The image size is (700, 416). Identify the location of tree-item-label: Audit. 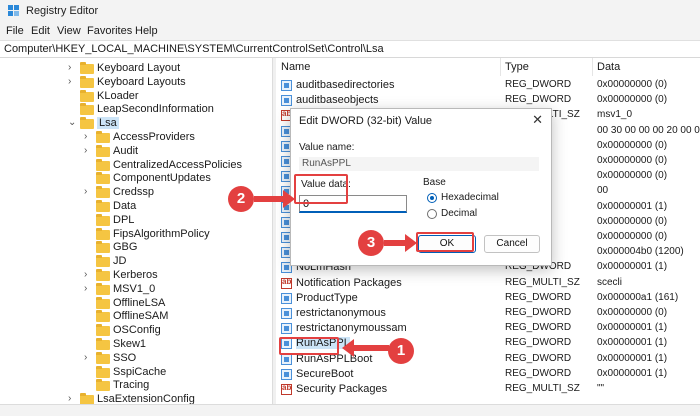
(126, 150).